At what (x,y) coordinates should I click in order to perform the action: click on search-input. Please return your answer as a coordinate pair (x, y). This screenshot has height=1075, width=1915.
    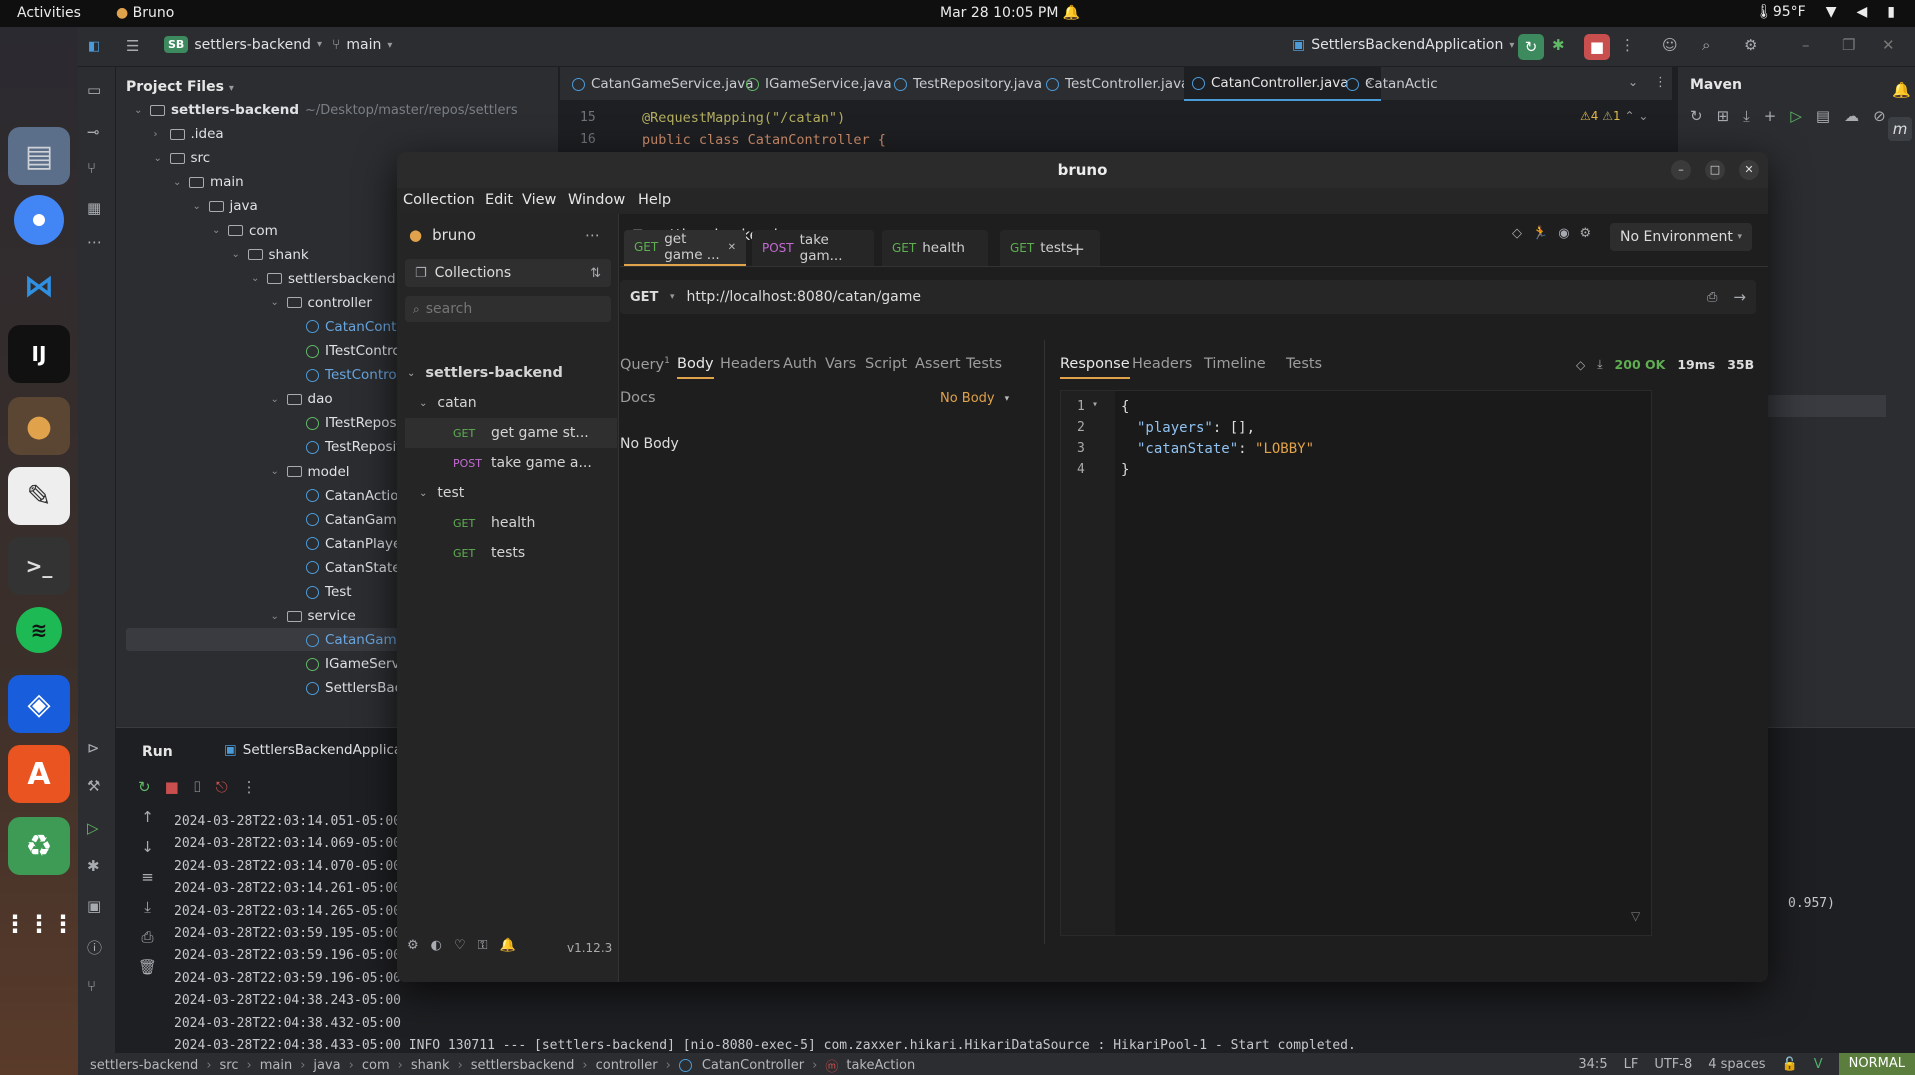
    Looking at the image, I should click on (510, 309).